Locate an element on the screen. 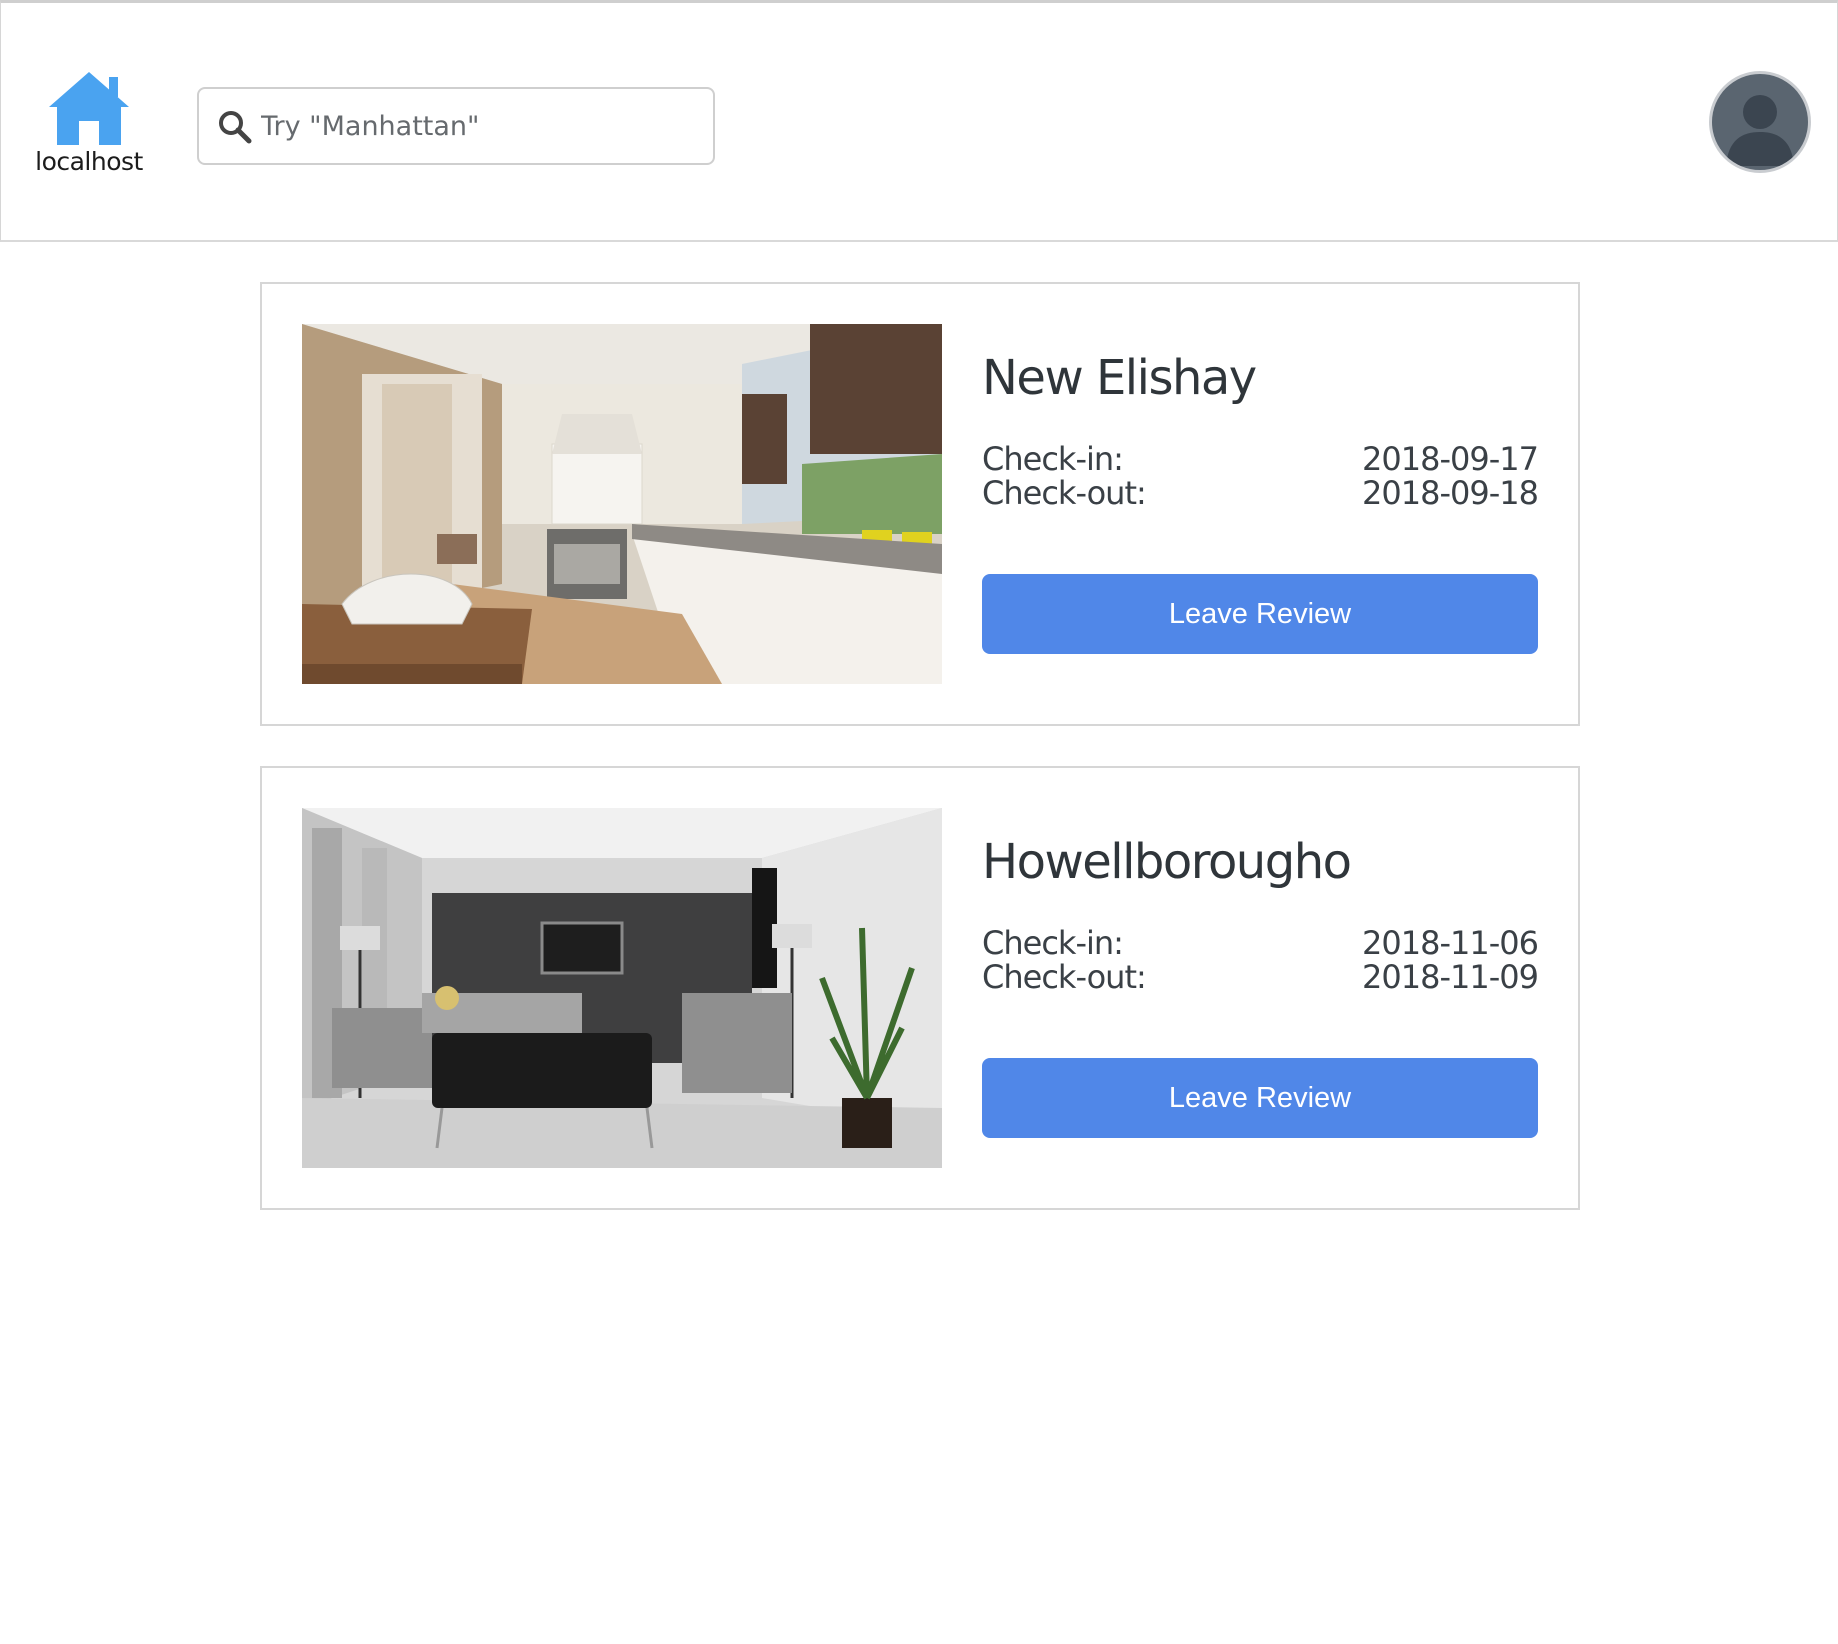 The width and height of the screenshot is (1838, 1644). user-avatar is located at coordinates (1760, 122).